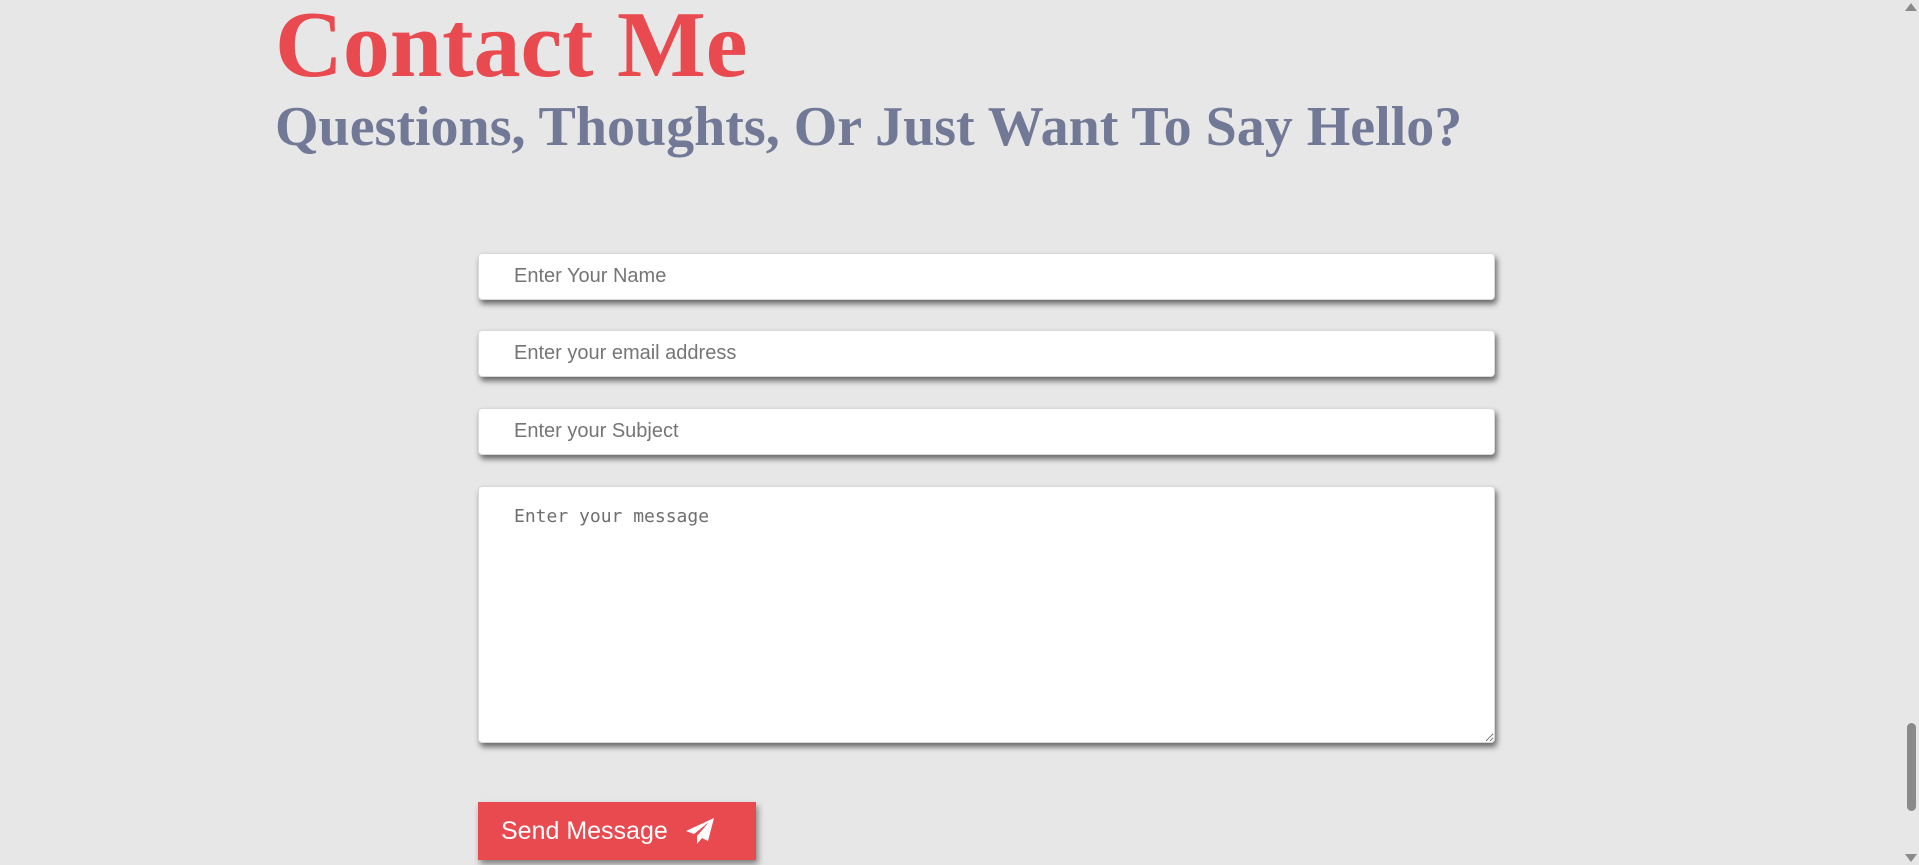 This screenshot has height=865, width=1919. Describe the element at coordinates (584, 830) in the screenshot. I see `send-message-label: Send Message` at that location.